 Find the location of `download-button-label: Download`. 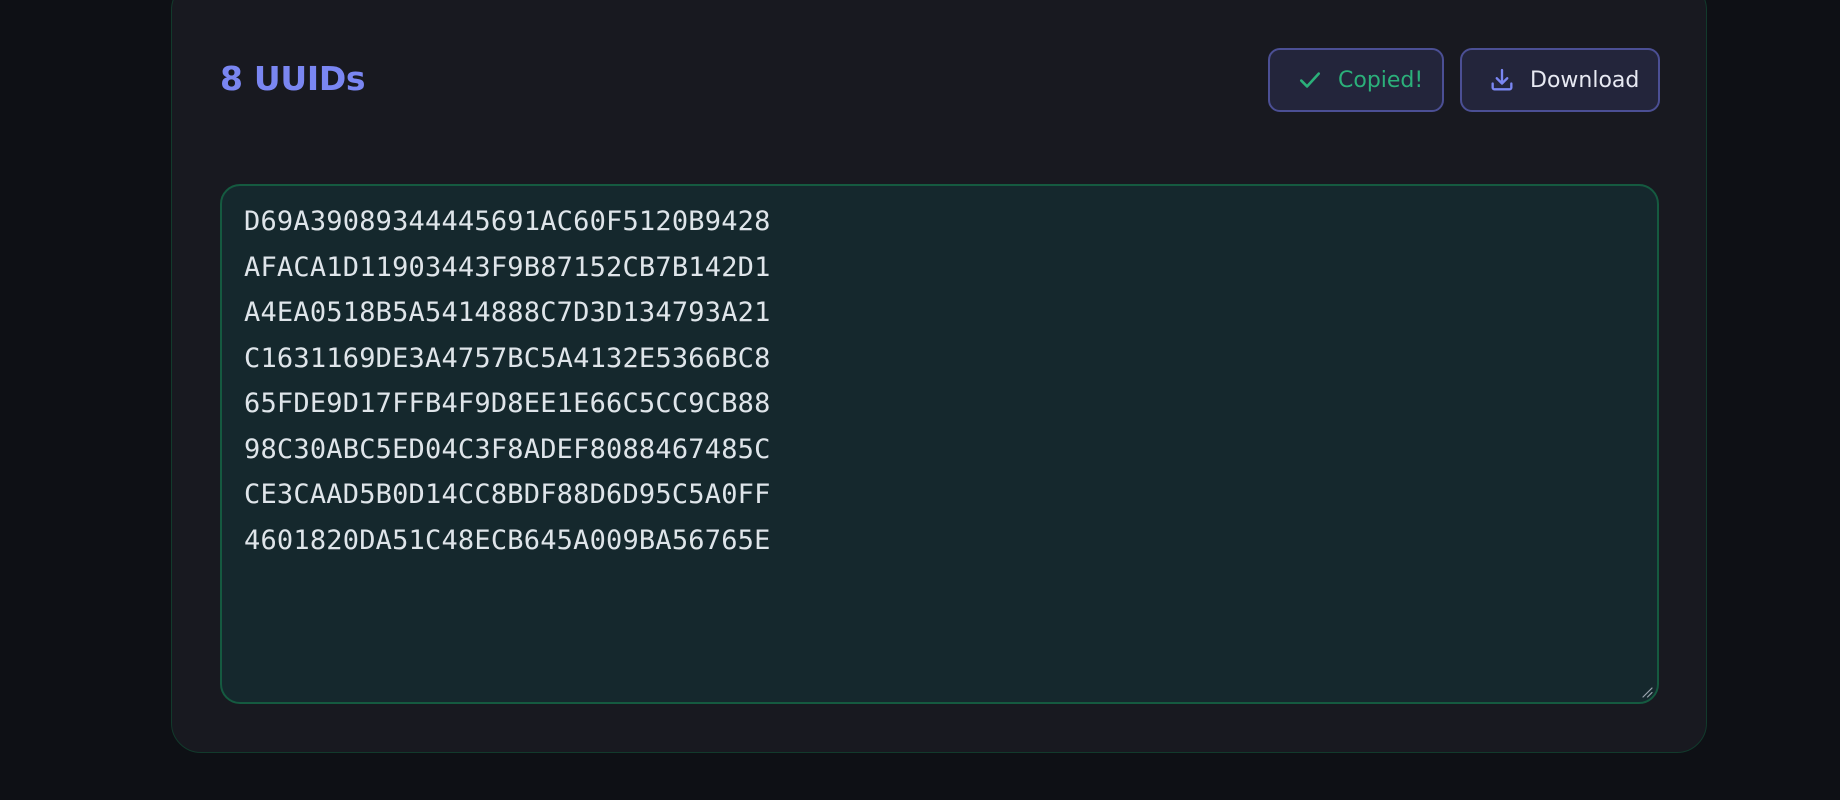

download-button-label: Download is located at coordinates (1585, 80).